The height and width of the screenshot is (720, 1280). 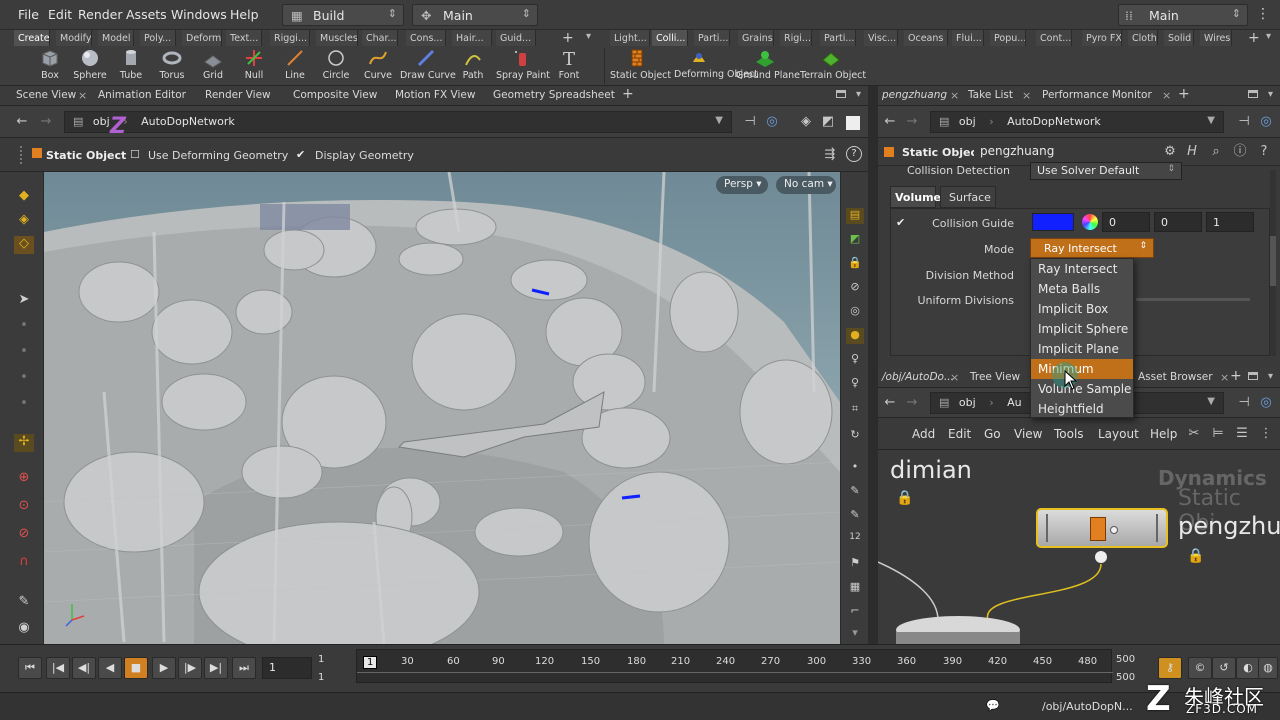 I want to click on option-minimum: Minimum, so click(x=1082, y=369).